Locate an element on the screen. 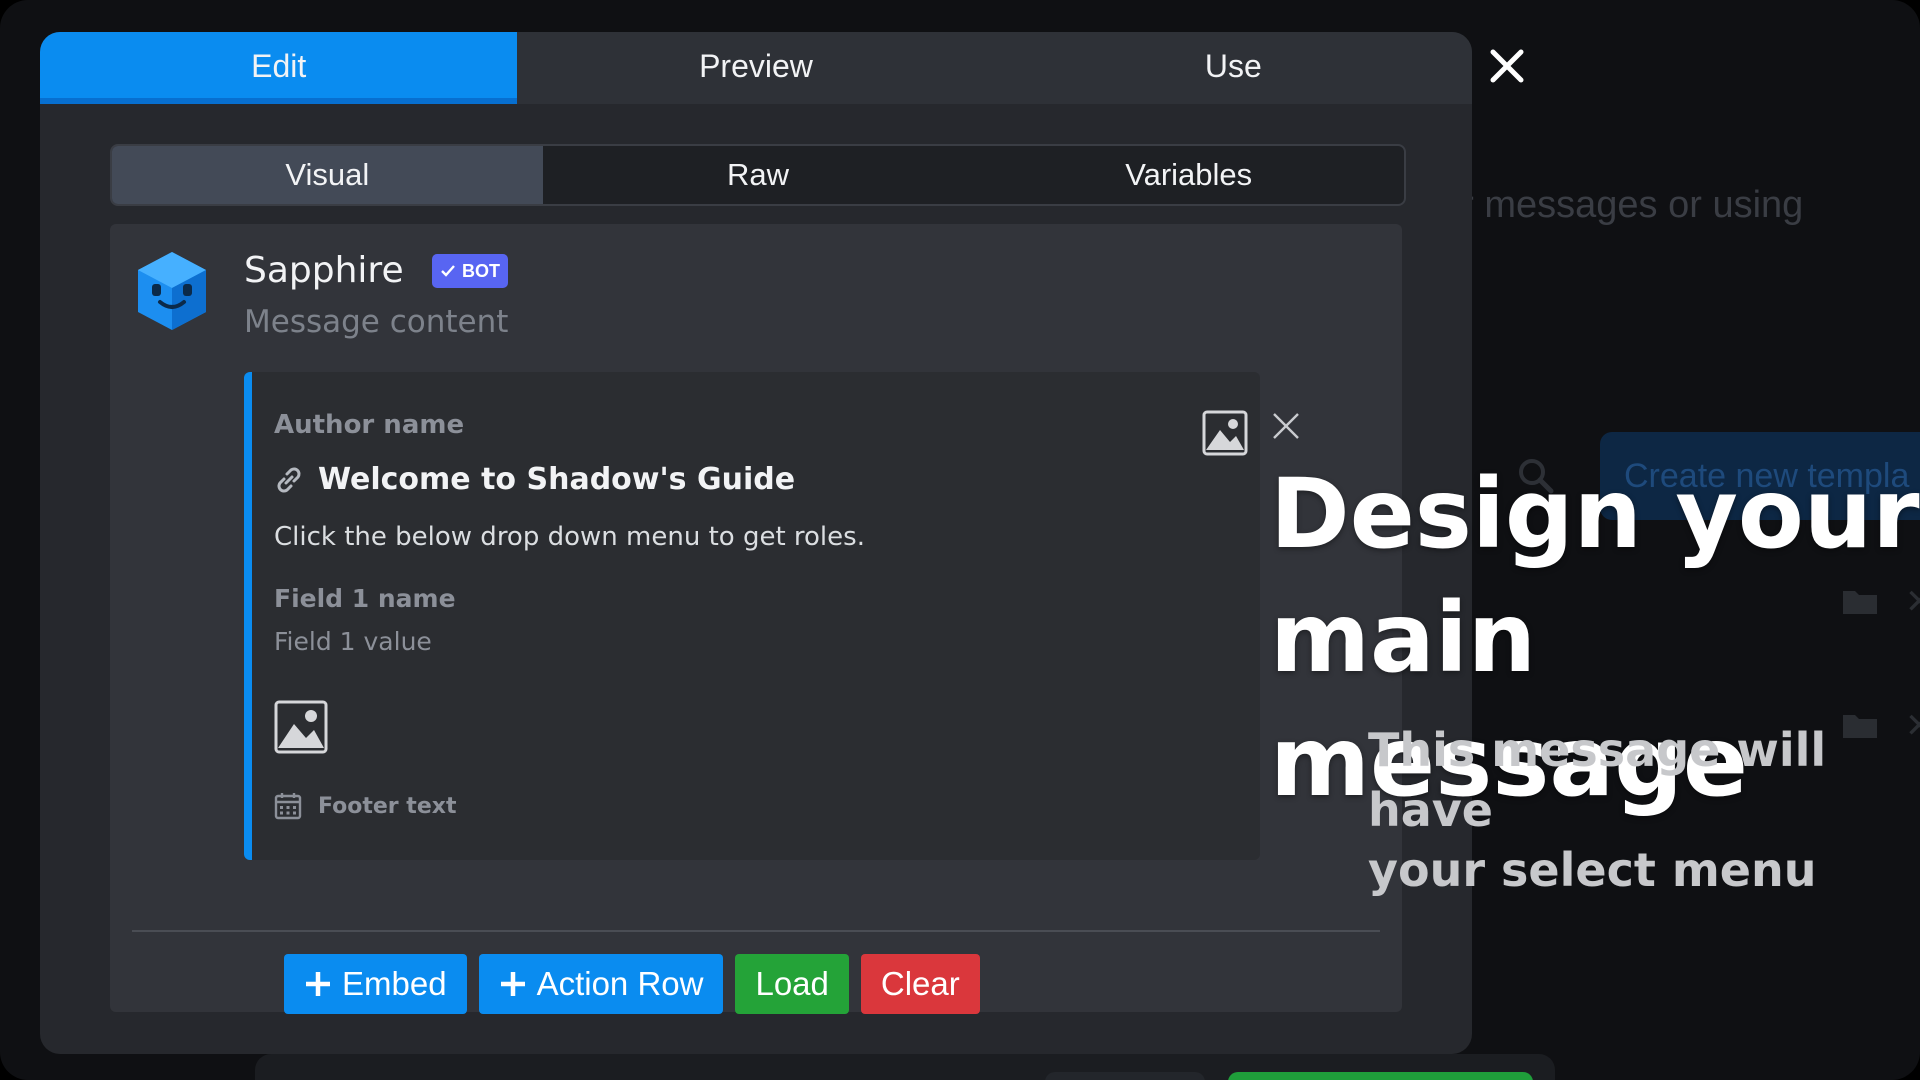 The width and height of the screenshot is (1920, 1080). background-text: er messages or using is located at coordinates (1622, 205).